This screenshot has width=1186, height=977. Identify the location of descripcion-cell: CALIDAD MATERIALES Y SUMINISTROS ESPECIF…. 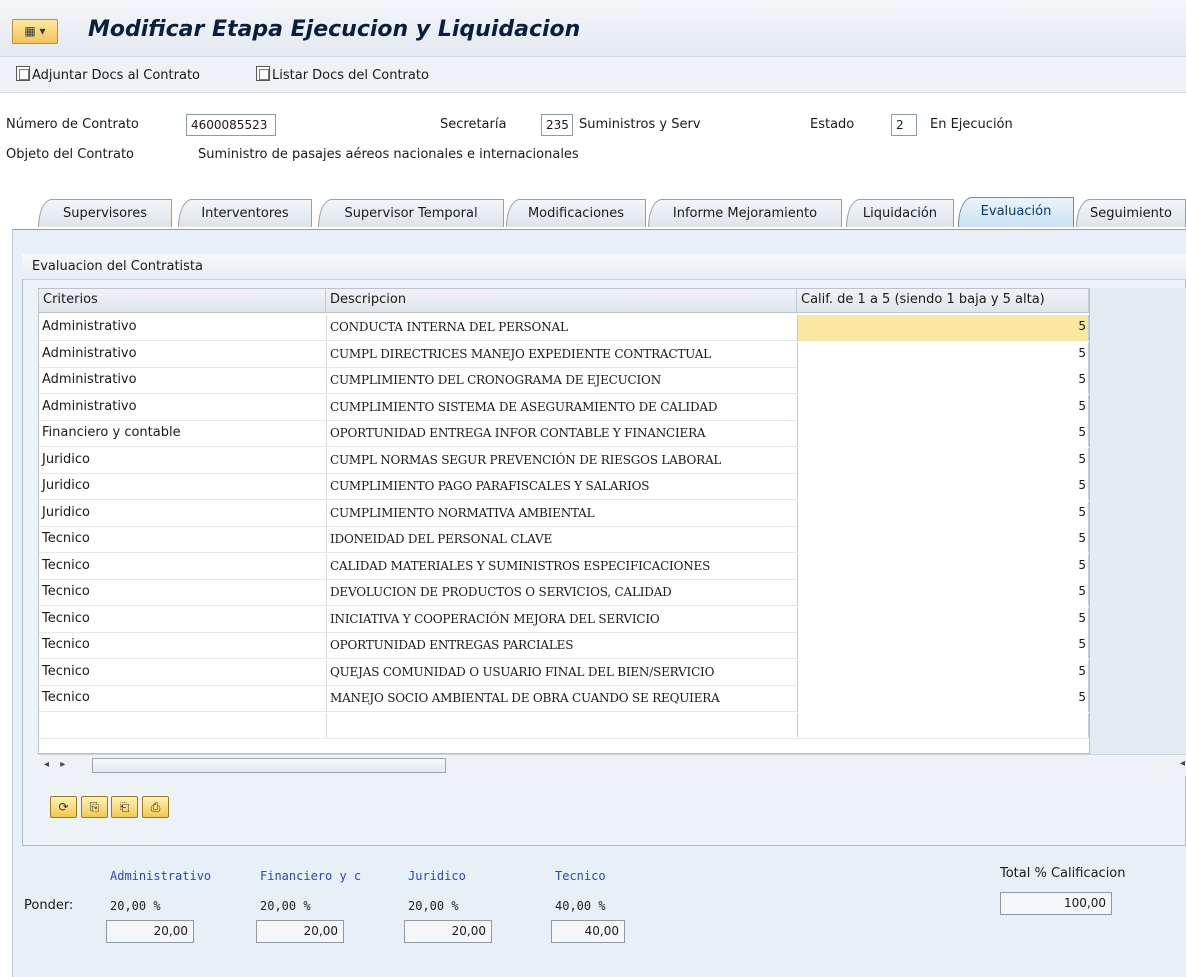
(561, 566).